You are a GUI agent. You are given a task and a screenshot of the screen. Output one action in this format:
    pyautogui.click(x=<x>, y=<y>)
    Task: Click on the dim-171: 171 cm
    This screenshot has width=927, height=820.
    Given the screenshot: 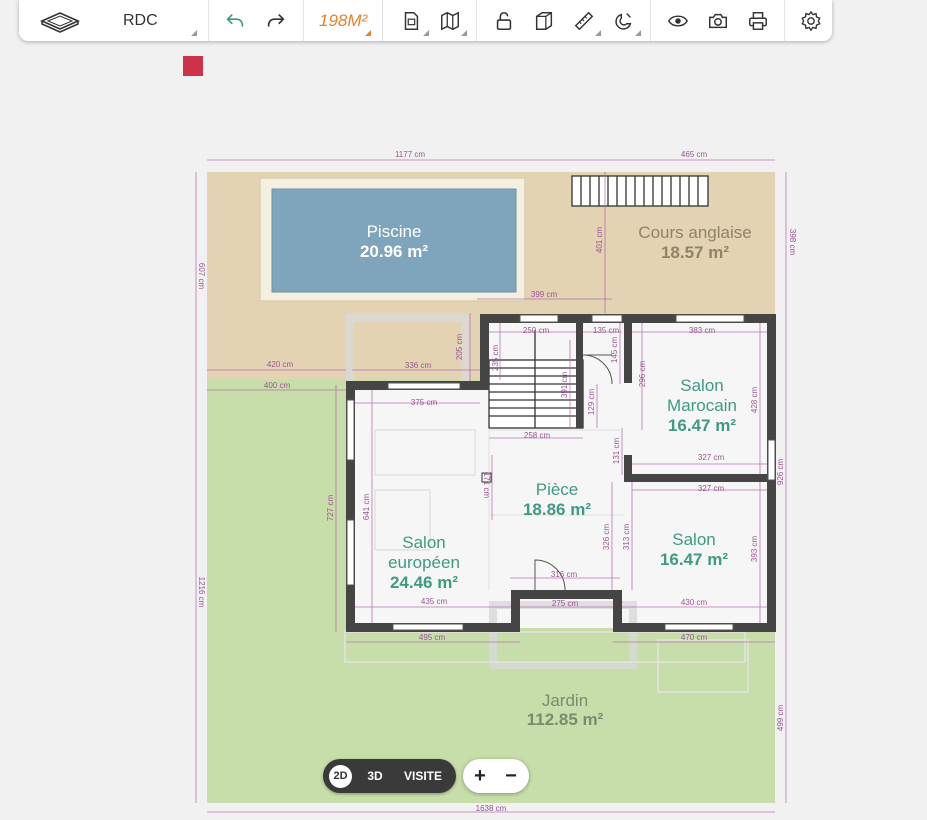 What is the action you would take?
    pyautogui.click(x=486, y=485)
    